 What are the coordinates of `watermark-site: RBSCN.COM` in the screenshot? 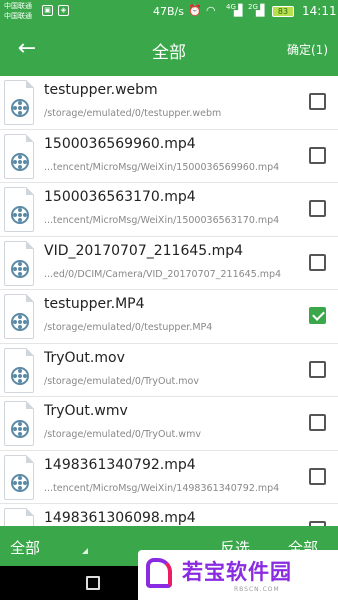 It's located at (257, 589).